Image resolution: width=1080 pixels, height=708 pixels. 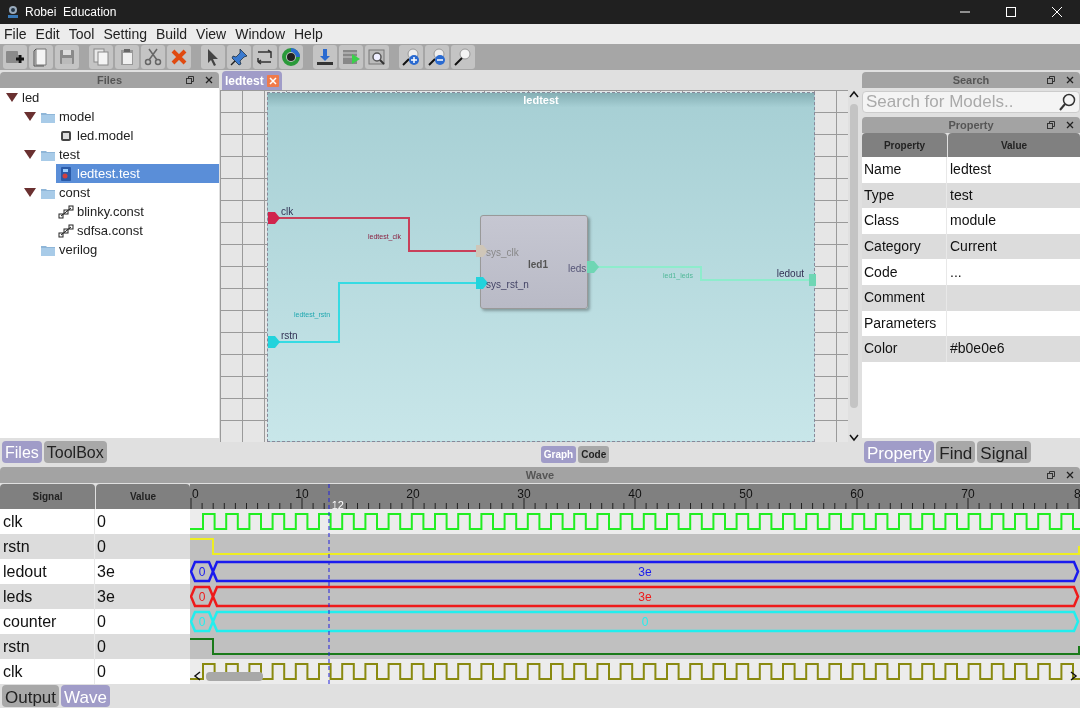 I want to click on tree-item: verilog, so click(x=128, y=249).